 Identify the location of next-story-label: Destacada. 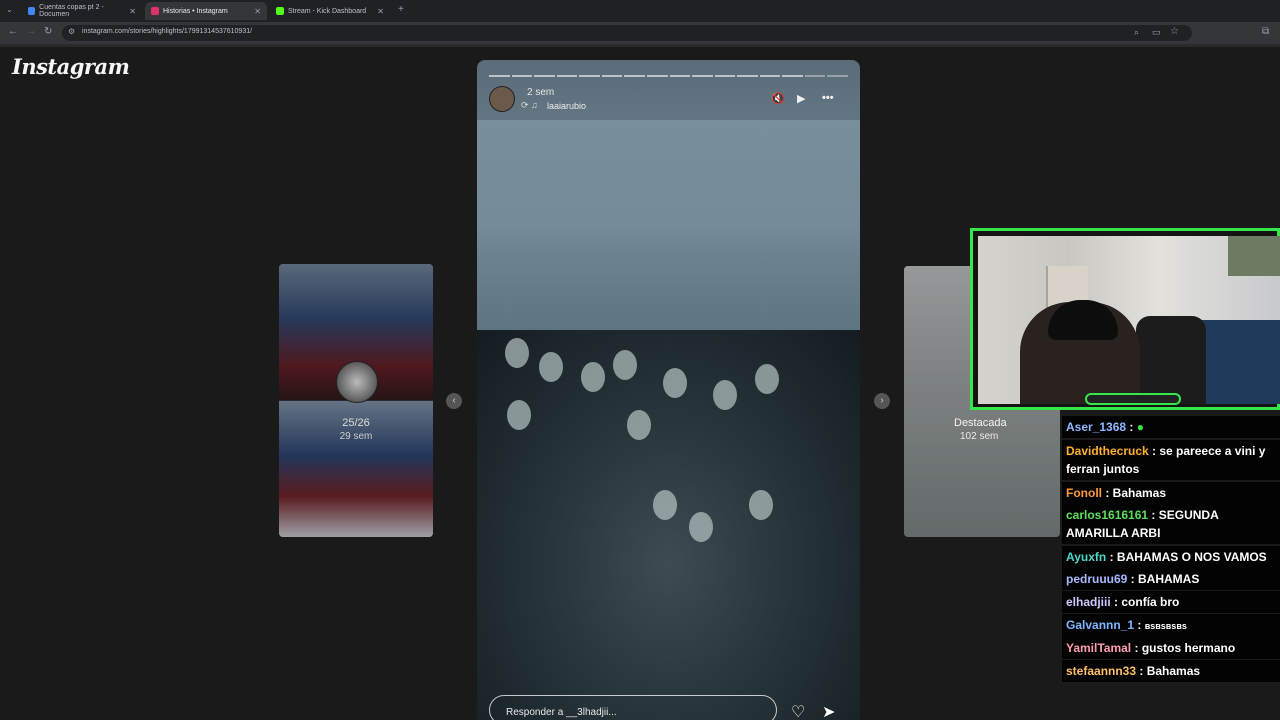
(980, 423).